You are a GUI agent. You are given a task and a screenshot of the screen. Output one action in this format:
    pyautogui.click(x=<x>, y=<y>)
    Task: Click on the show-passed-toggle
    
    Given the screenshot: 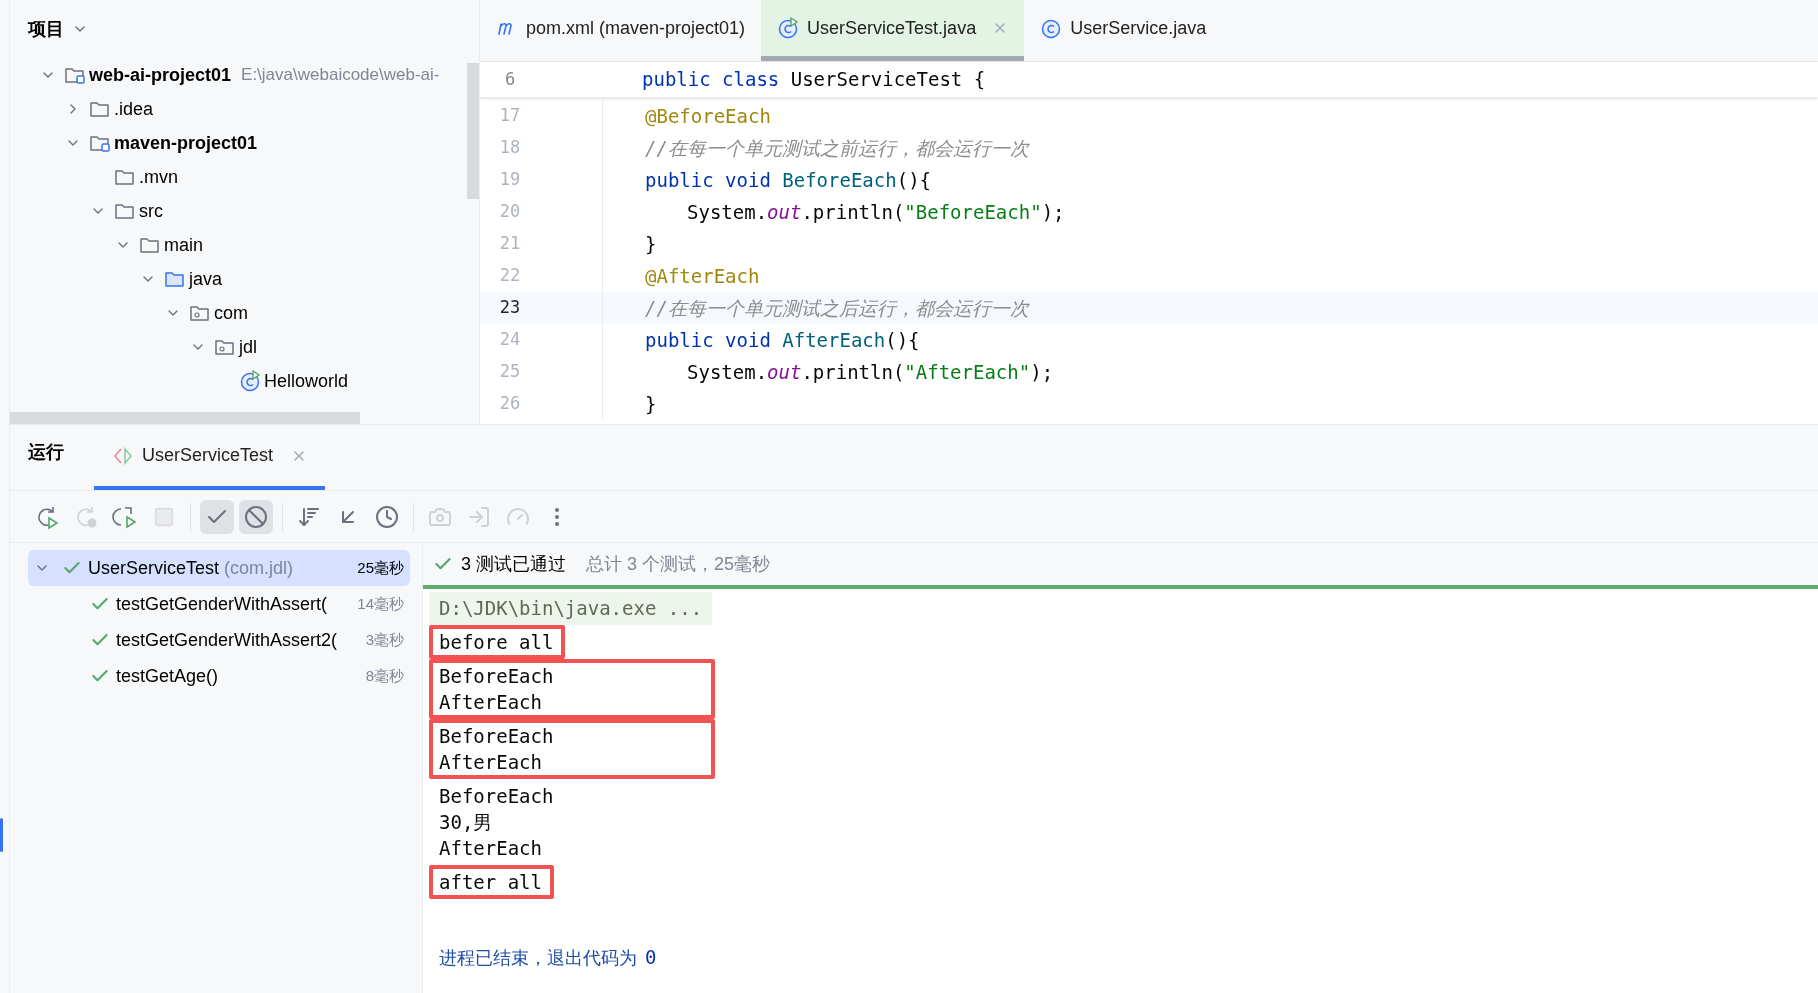 What is the action you would take?
    pyautogui.click(x=217, y=516)
    